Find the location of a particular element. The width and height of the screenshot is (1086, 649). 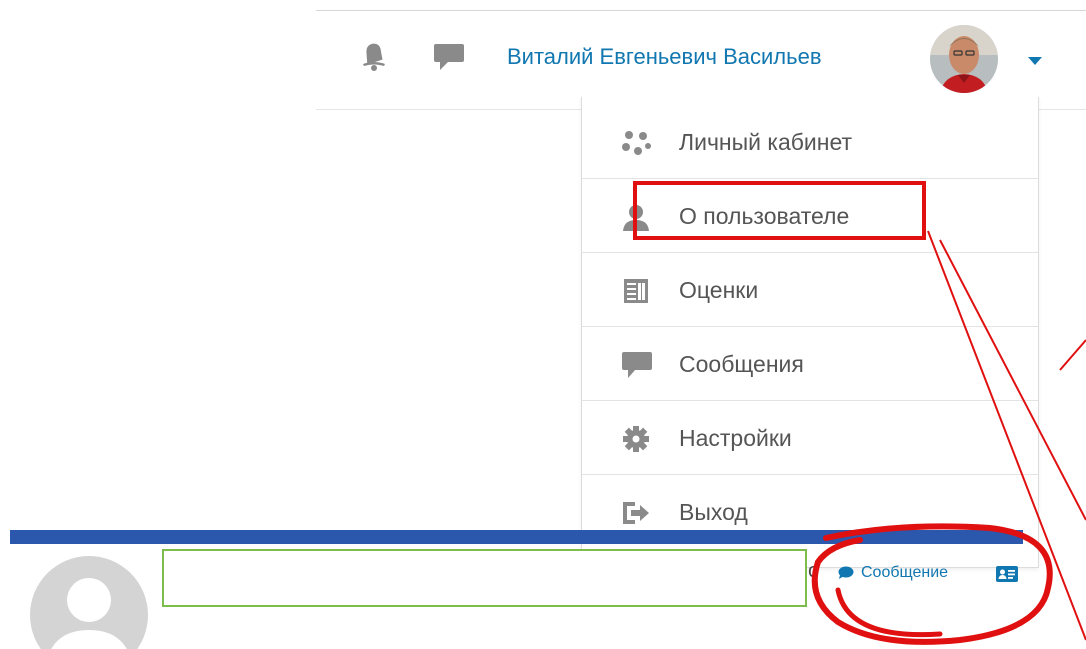

contact-card-icon is located at coordinates (1007, 574).